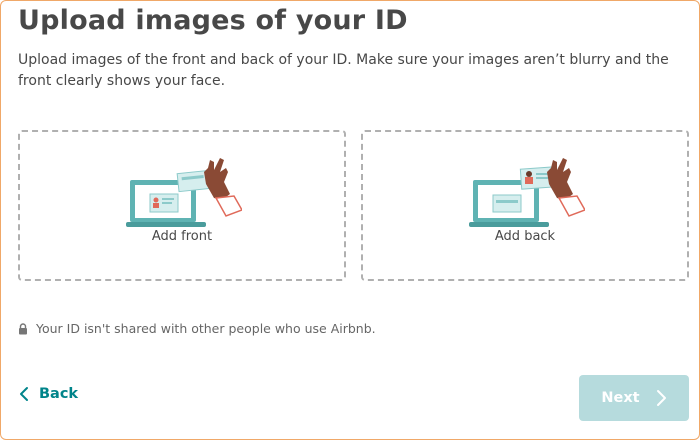 This screenshot has width=700, height=440. I want to click on next-button: Next, so click(634, 398).